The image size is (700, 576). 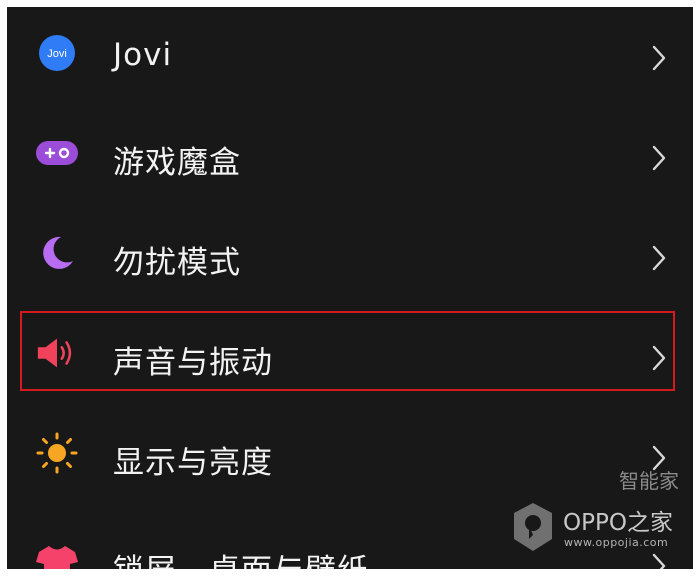 What do you see at coordinates (177, 263) in the screenshot?
I see `settings-item-label: 勿扰模式` at bounding box center [177, 263].